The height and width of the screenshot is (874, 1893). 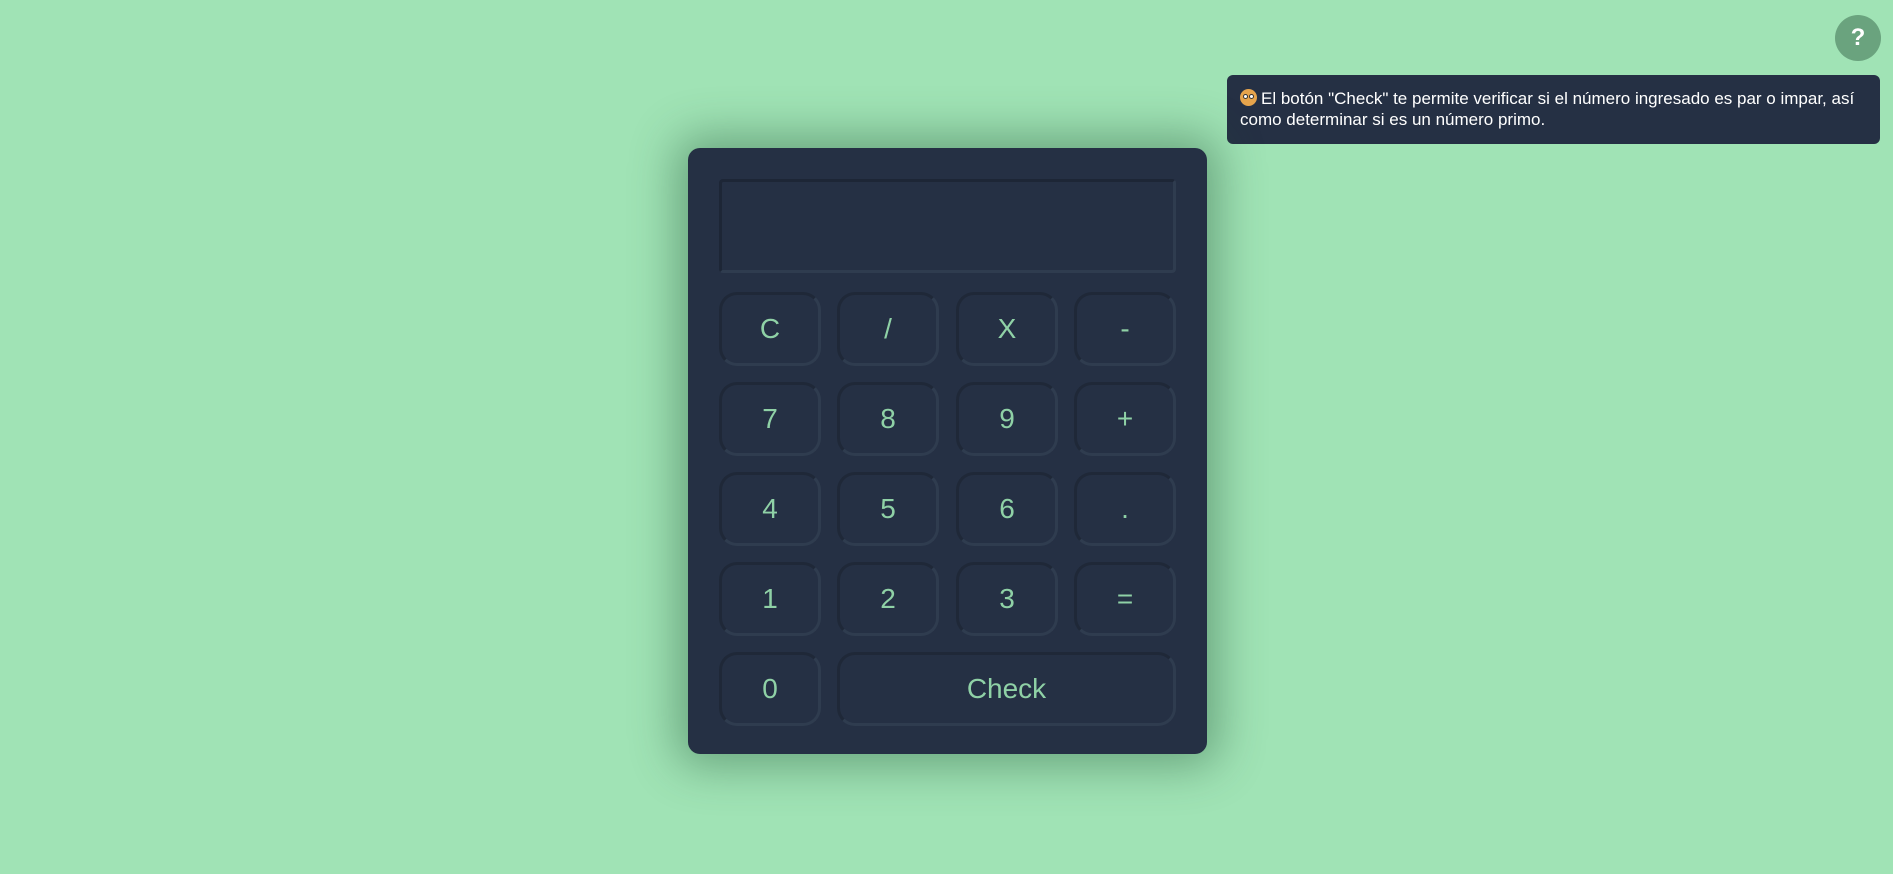 What do you see at coordinates (888, 329) in the screenshot?
I see `divide-button: /` at bounding box center [888, 329].